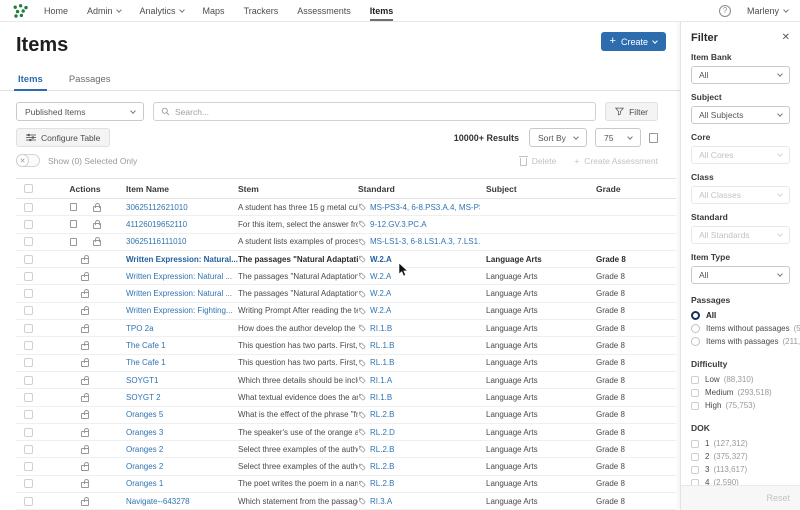 The height and width of the screenshot is (510, 800). Describe the element at coordinates (740, 456) in the screenshot. I see `checkbox-dok-2: 2 (375,327)` at that location.